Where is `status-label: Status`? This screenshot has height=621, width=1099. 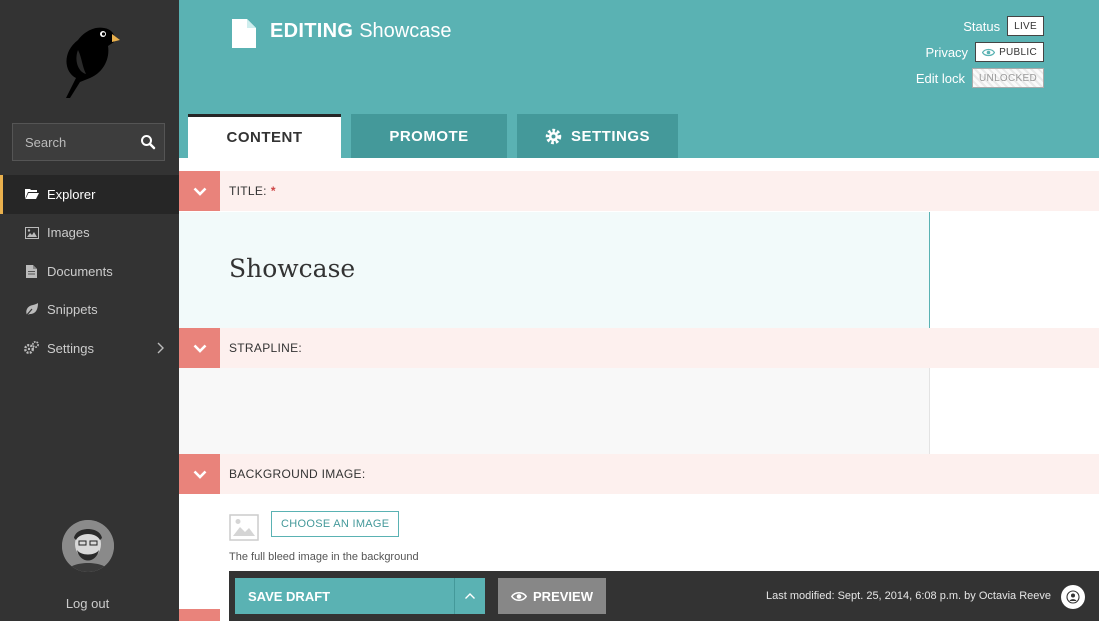 status-label: Status is located at coordinates (982, 26).